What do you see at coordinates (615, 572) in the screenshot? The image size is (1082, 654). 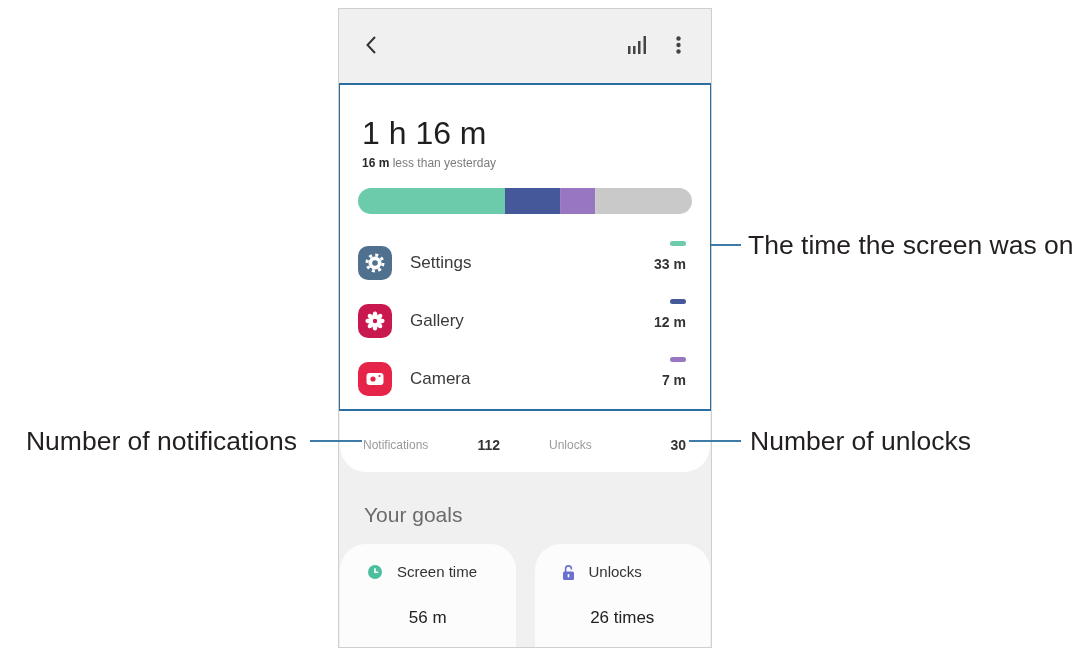 I see `goal-label: Unlocks` at bounding box center [615, 572].